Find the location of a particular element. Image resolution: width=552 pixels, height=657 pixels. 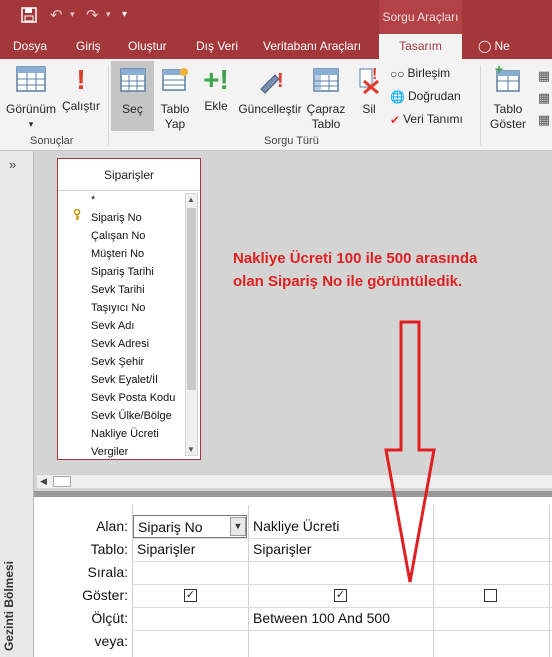

delete-label: Sil is located at coordinates (369, 109).